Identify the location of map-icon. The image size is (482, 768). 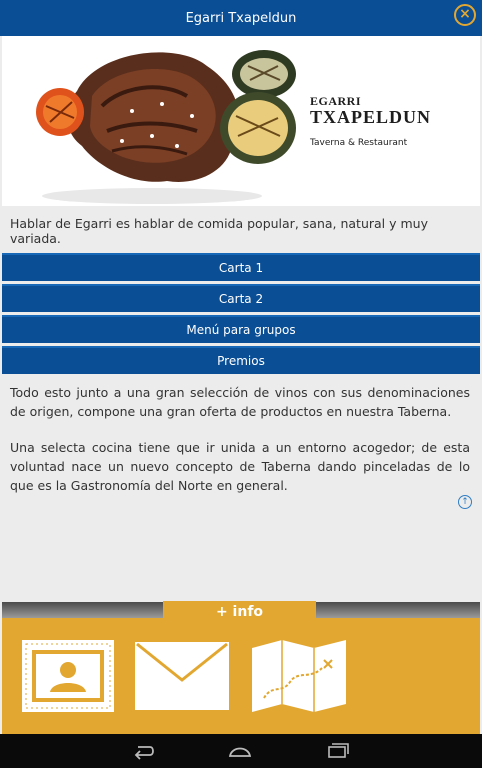
(299, 676).